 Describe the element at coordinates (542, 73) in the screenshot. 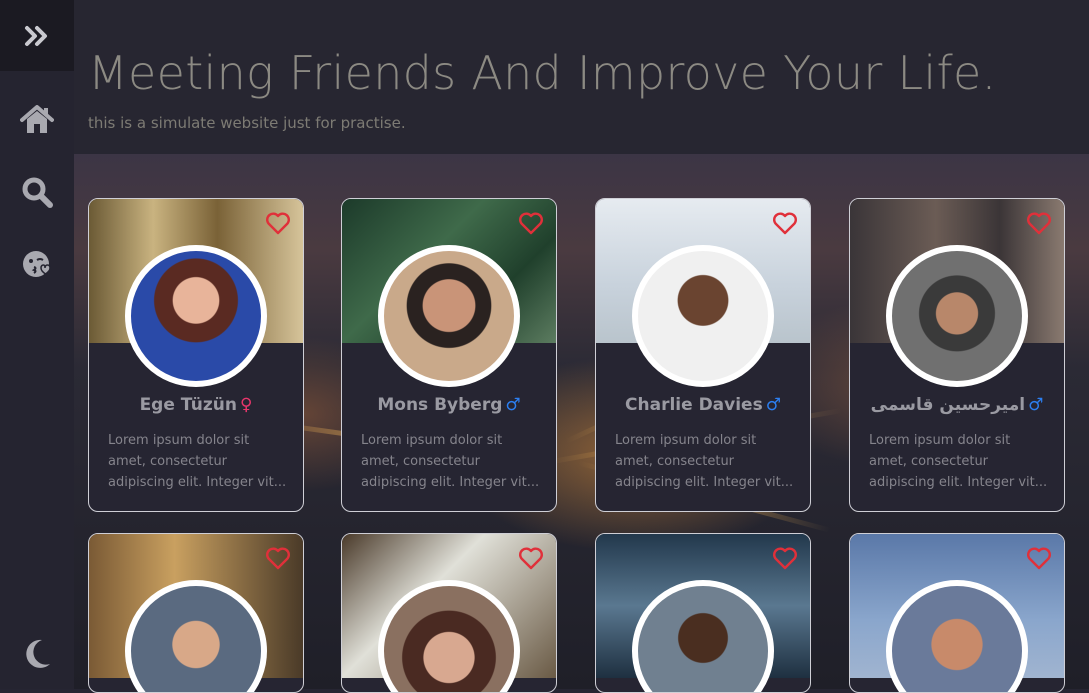

I see `page-title: Meeting Friends And Improve Your Life.` at that location.